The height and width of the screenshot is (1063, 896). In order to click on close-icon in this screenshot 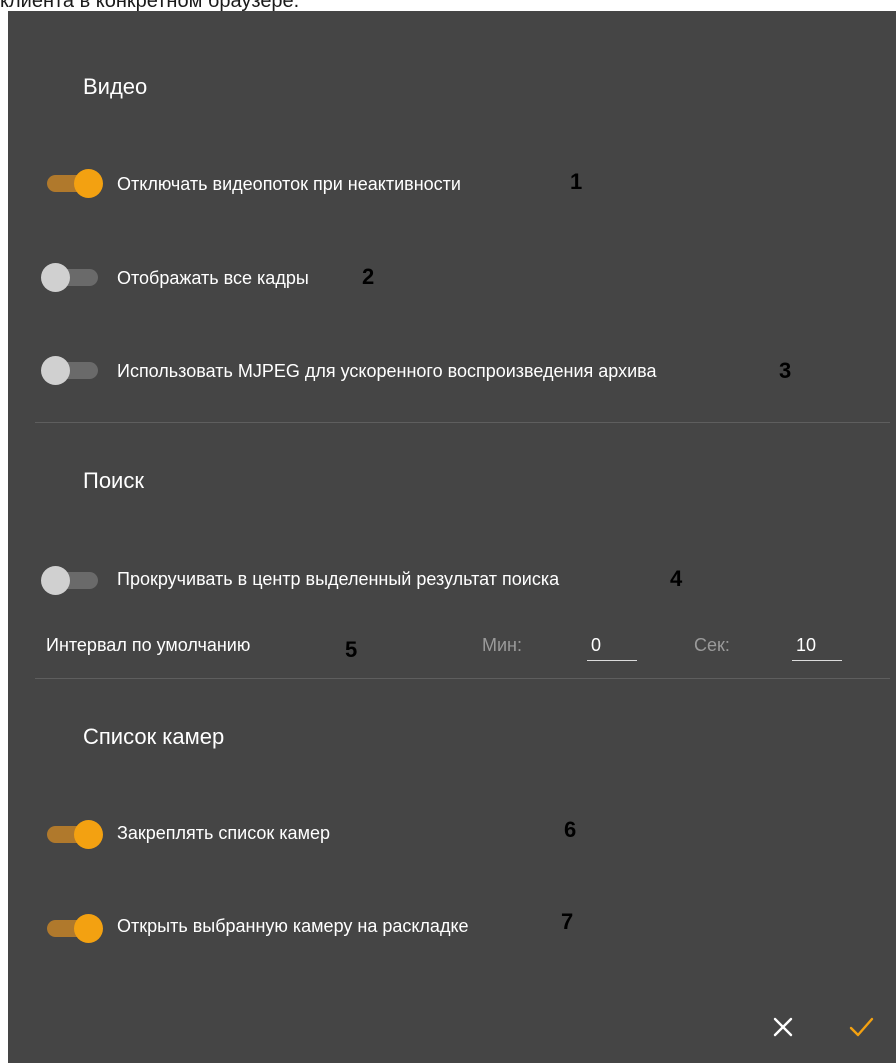, I will do `click(783, 1027)`.